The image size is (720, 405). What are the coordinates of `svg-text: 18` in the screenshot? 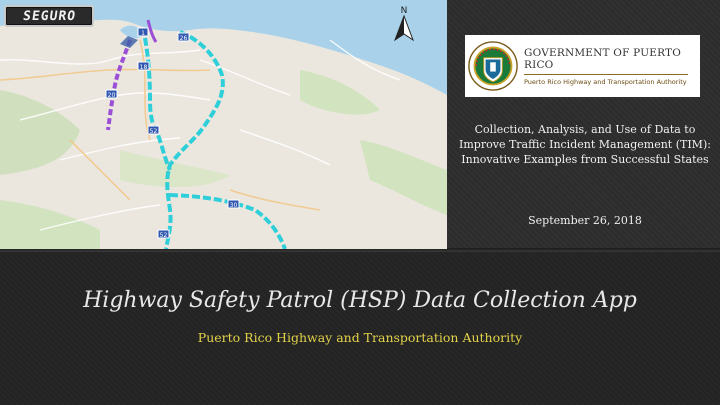 It's located at (144, 67).